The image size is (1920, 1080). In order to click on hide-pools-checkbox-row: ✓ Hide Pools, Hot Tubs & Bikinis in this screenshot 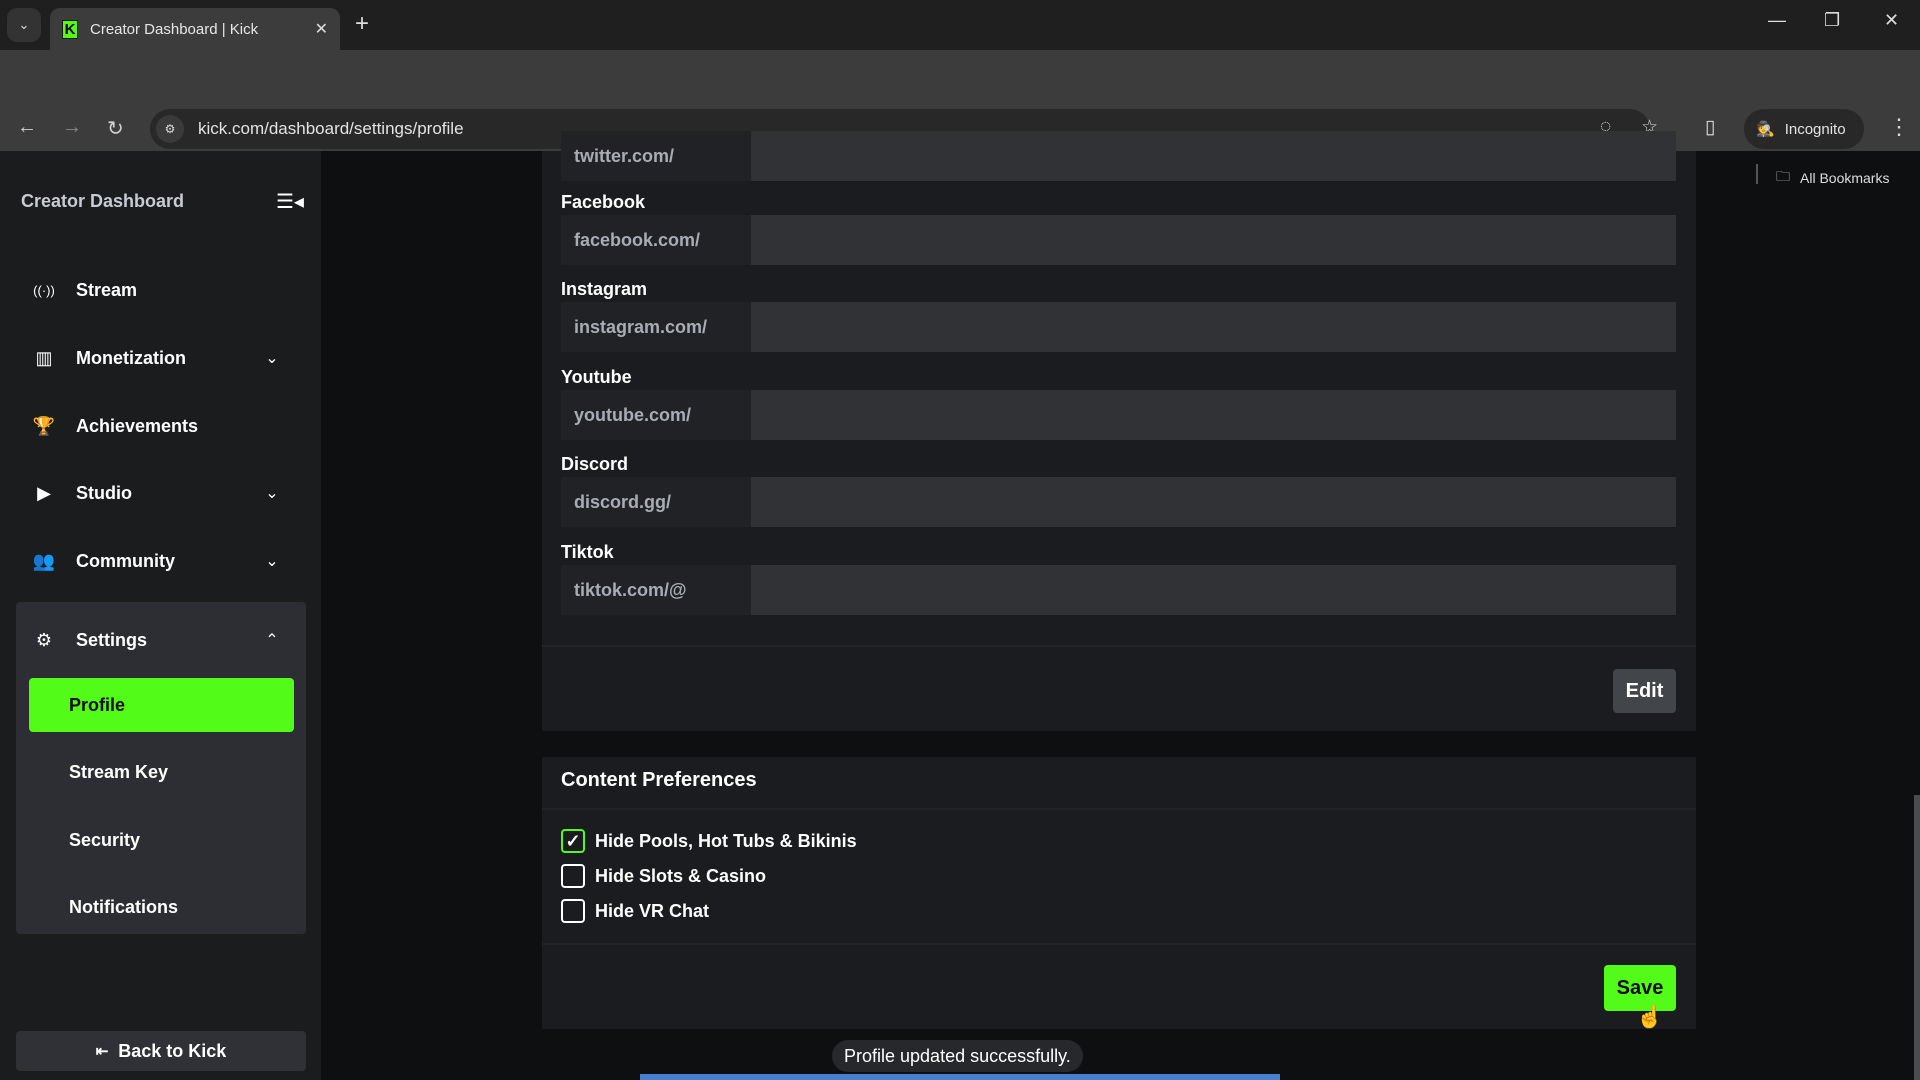, I will do `click(709, 841)`.